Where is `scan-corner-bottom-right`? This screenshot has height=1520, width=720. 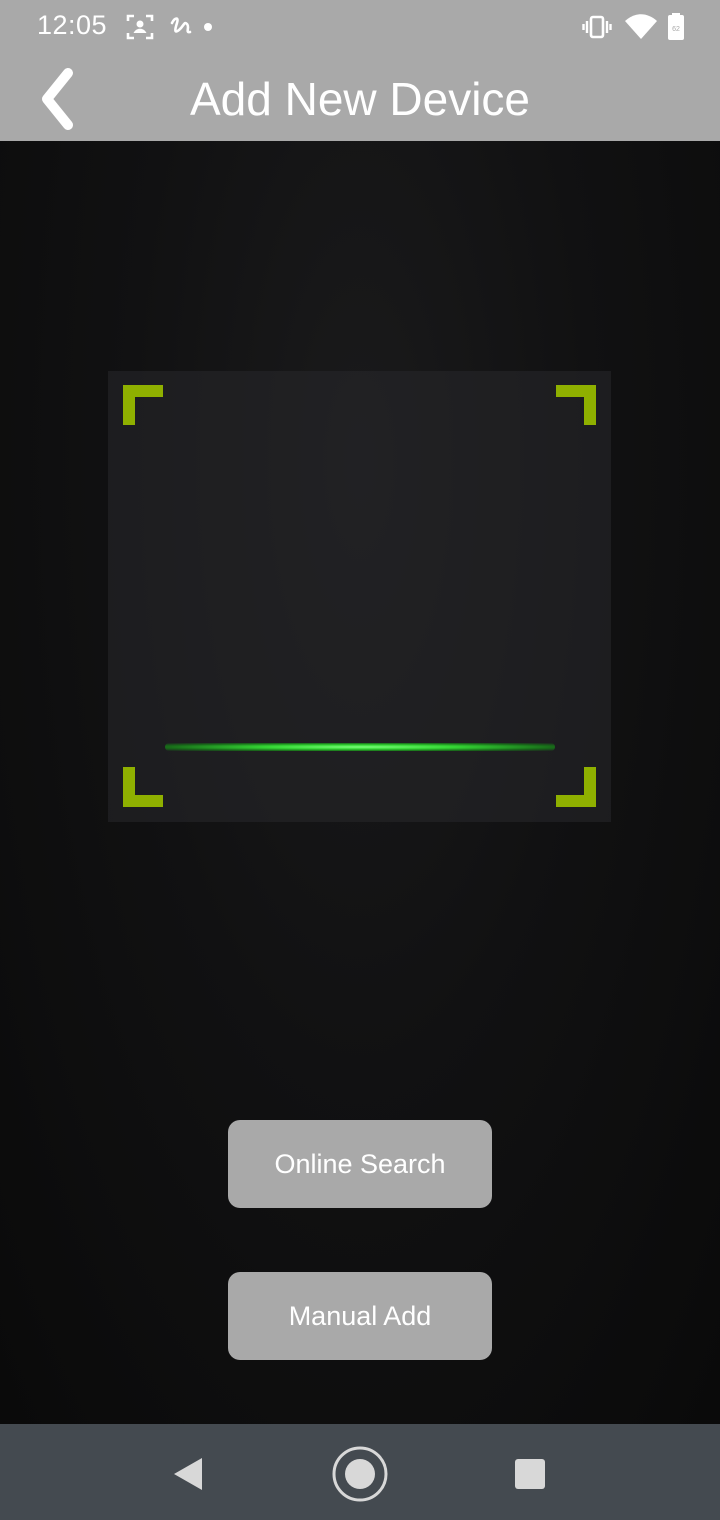
scan-corner-bottom-right is located at coordinates (576, 787).